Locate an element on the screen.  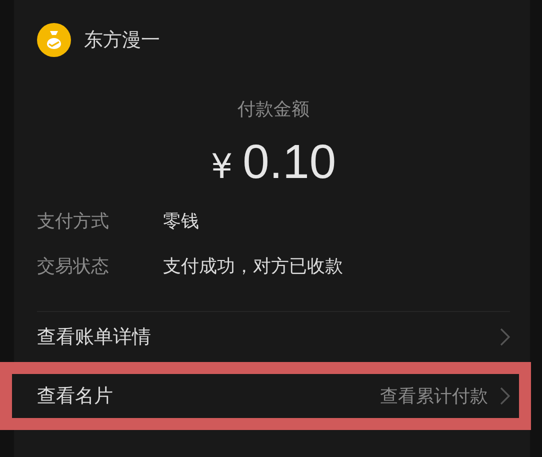
amount-value: 0.10 is located at coordinates (289, 162).